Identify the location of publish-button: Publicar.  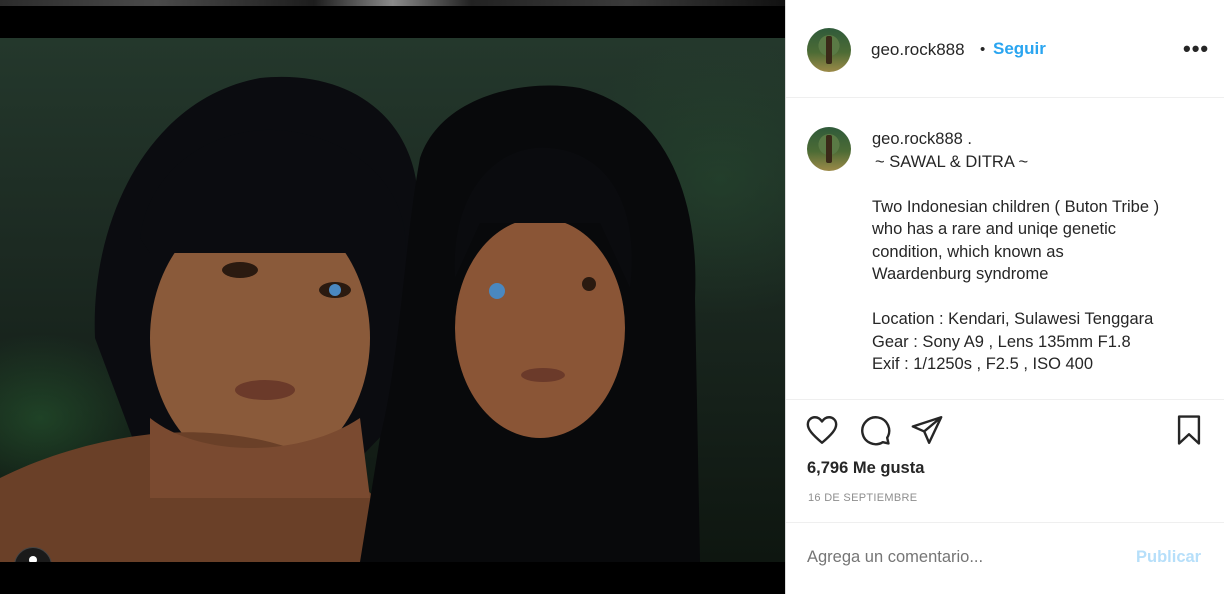
(1168, 557).